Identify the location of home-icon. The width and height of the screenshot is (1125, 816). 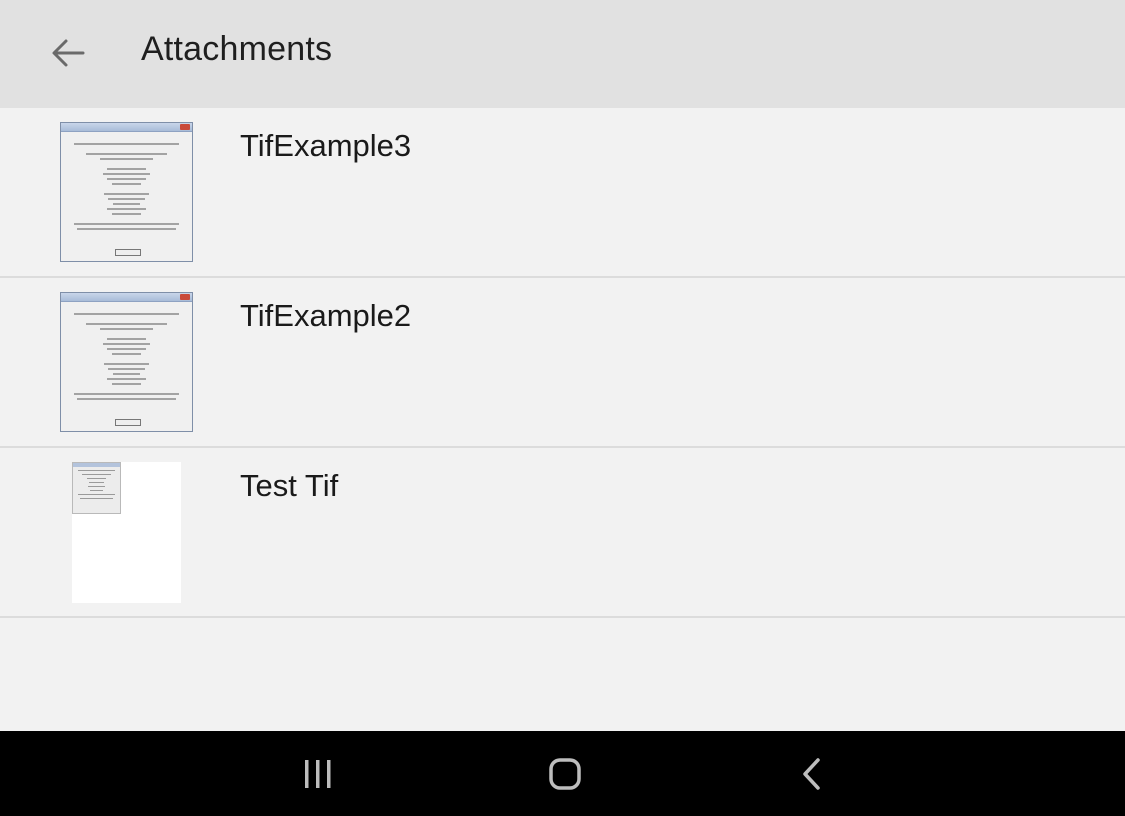
(565, 774).